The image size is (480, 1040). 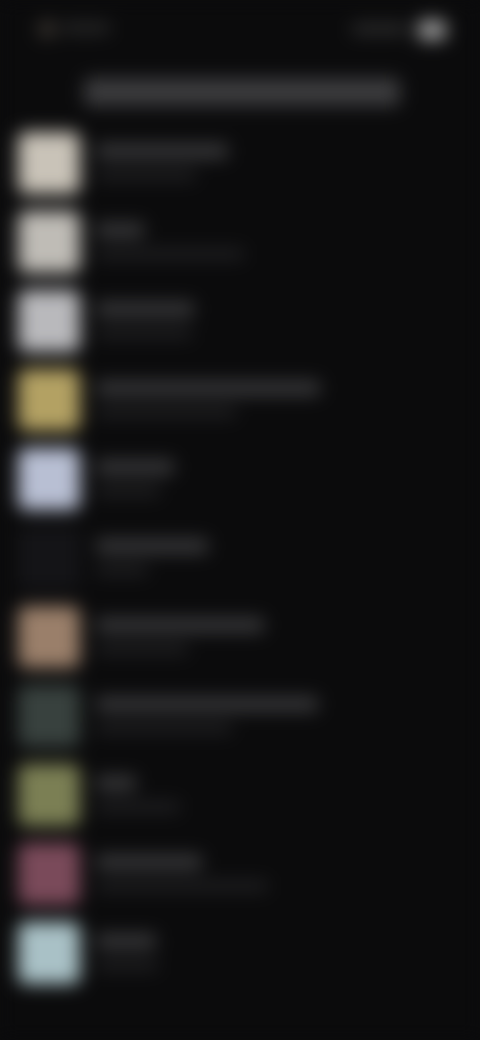 What do you see at coordinates (432, 30) in the screenshot?
I see `battery-icon` at bounding box center [432, 30].